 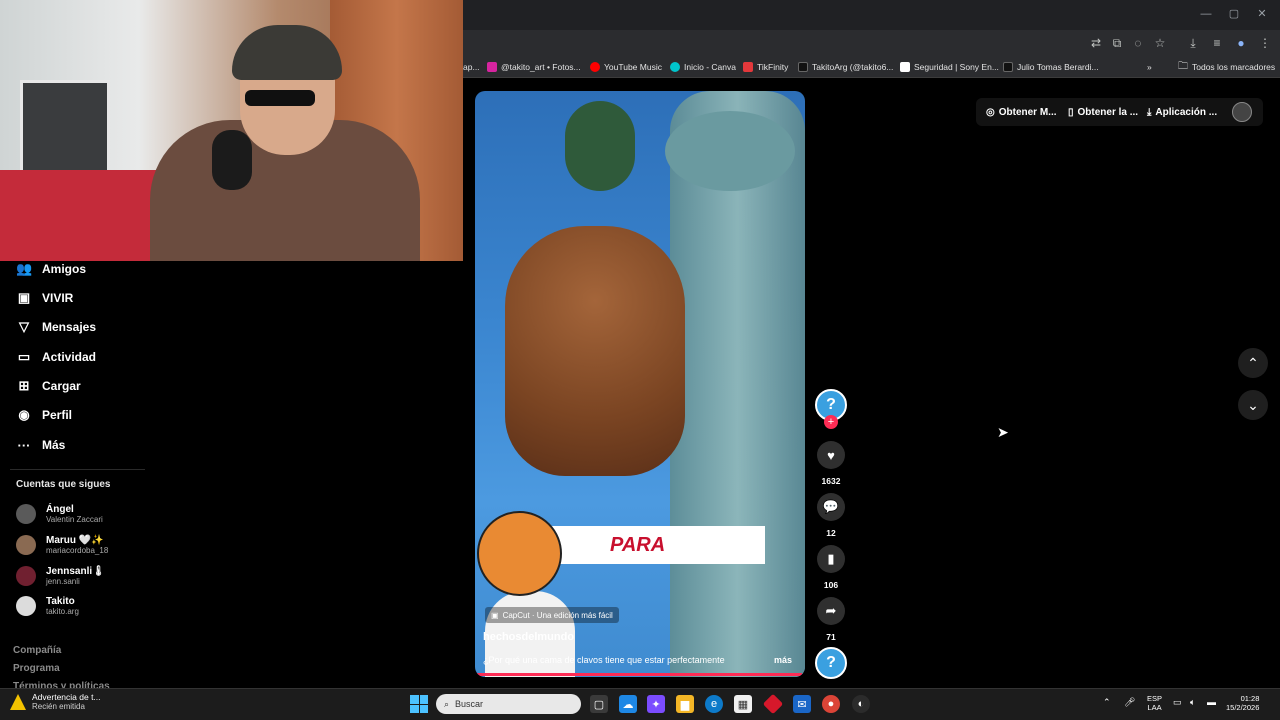 I want to click on outlook-icon: ✉, so click(x=802, y=704).